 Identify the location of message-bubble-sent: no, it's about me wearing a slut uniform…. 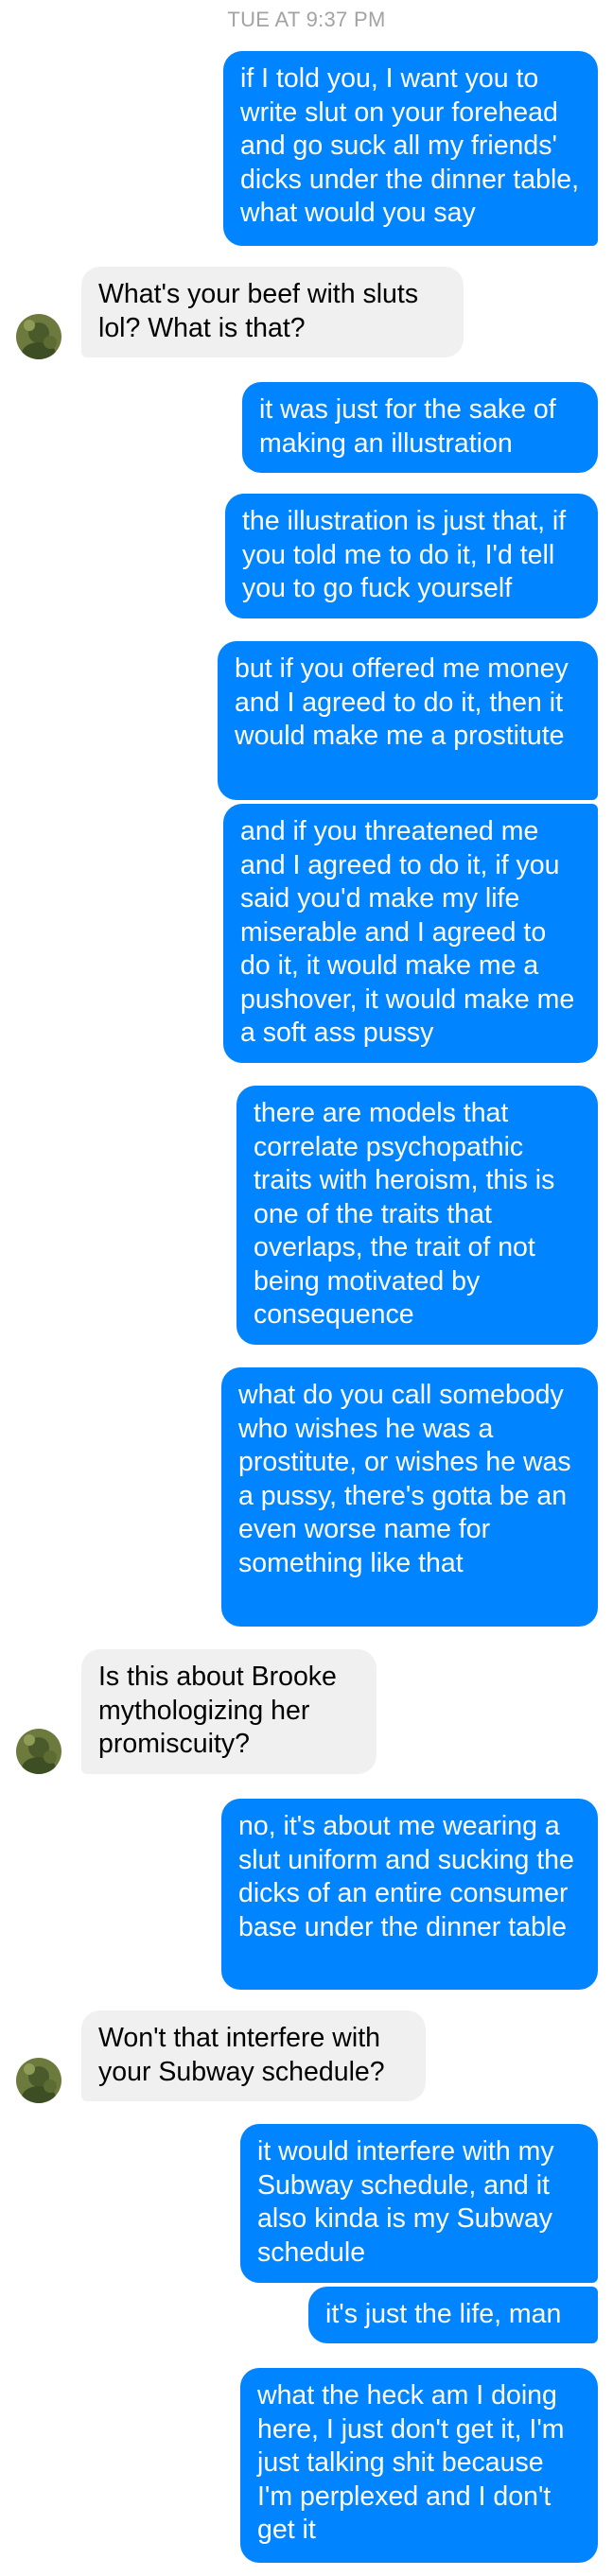
(409, 1894).